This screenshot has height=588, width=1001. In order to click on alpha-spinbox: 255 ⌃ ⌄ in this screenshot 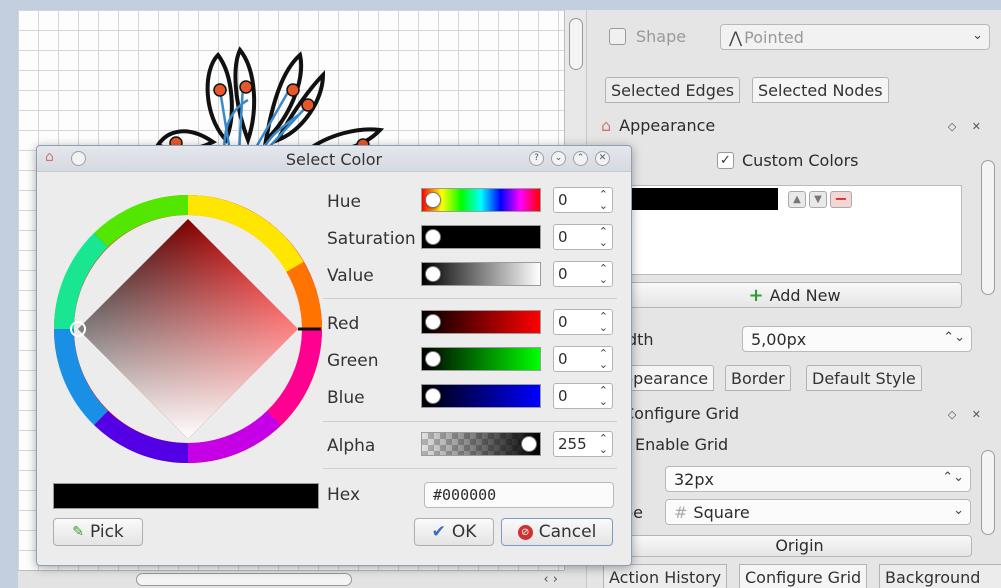, I will do `click(583, 444)`.